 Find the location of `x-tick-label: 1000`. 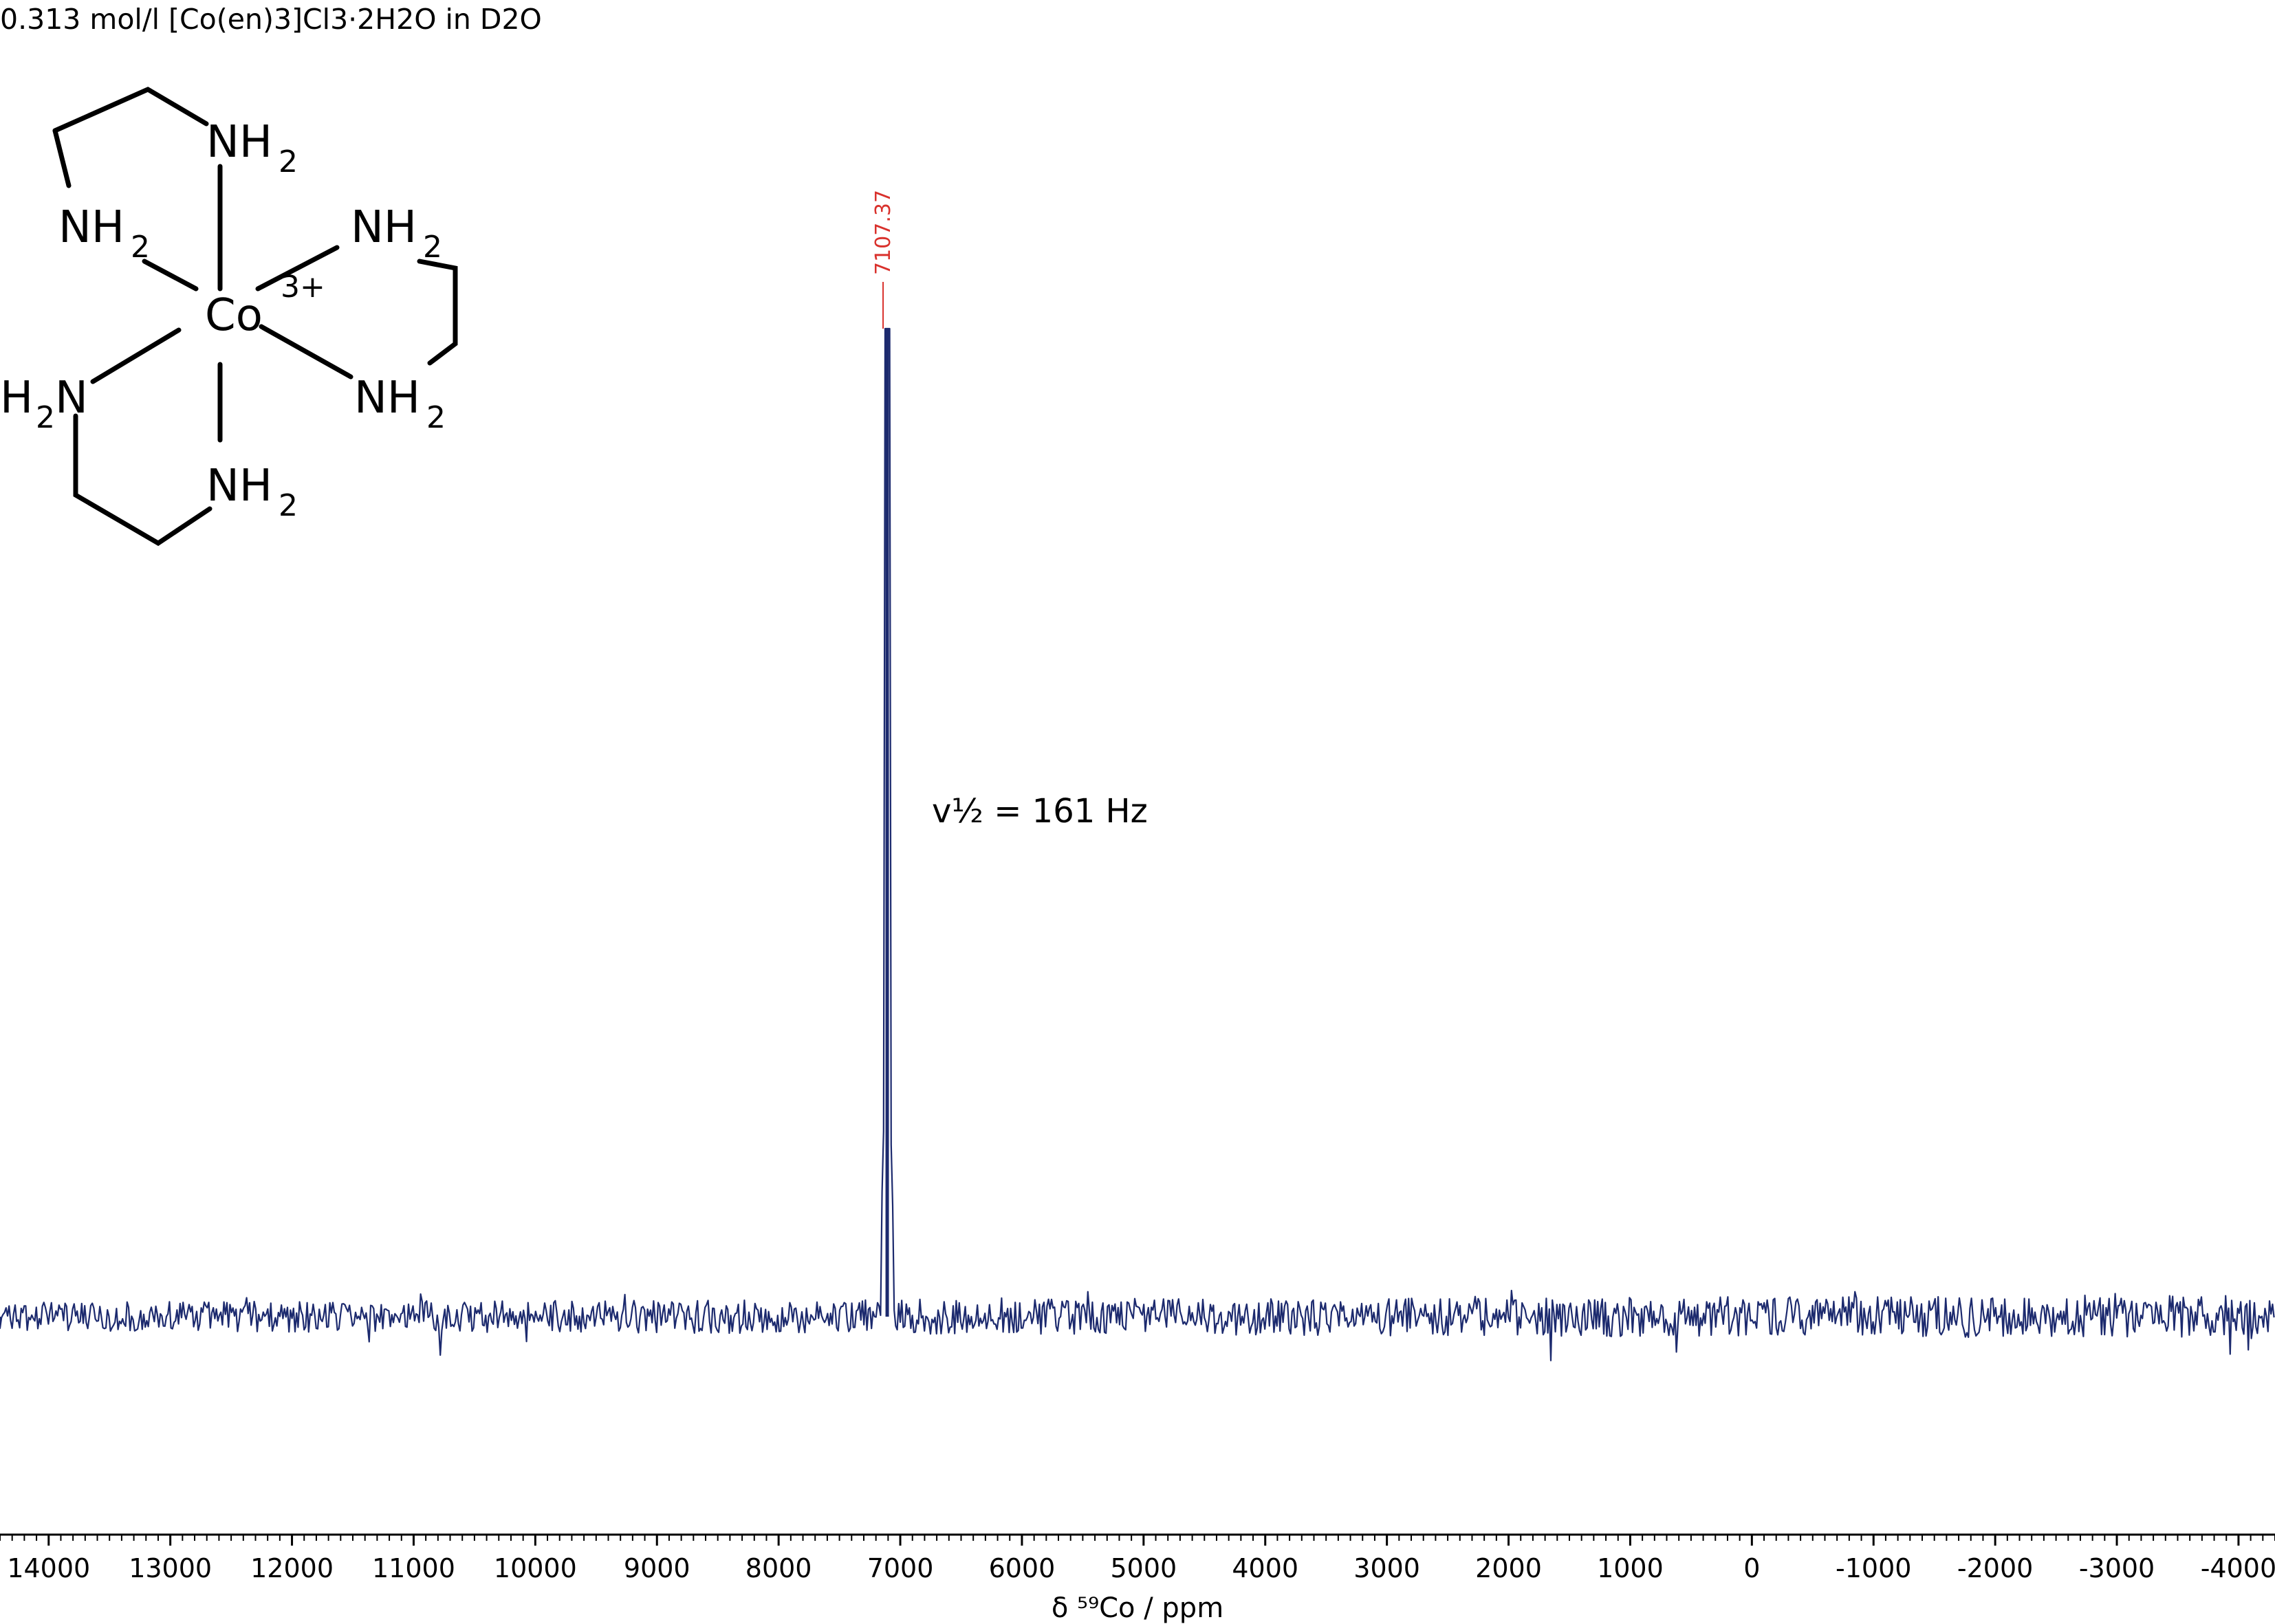

x-tick-label: 1000 is located at coordinates (1630, 1568).